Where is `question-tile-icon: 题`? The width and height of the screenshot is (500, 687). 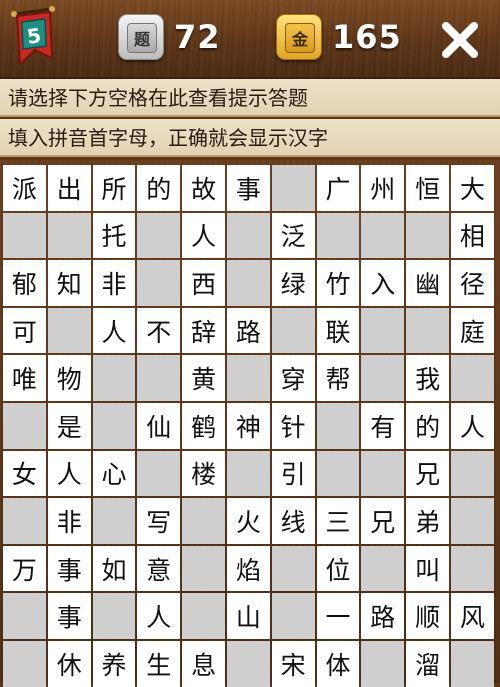 question-tile-icon: 题 is located at coordinates (141, 37).